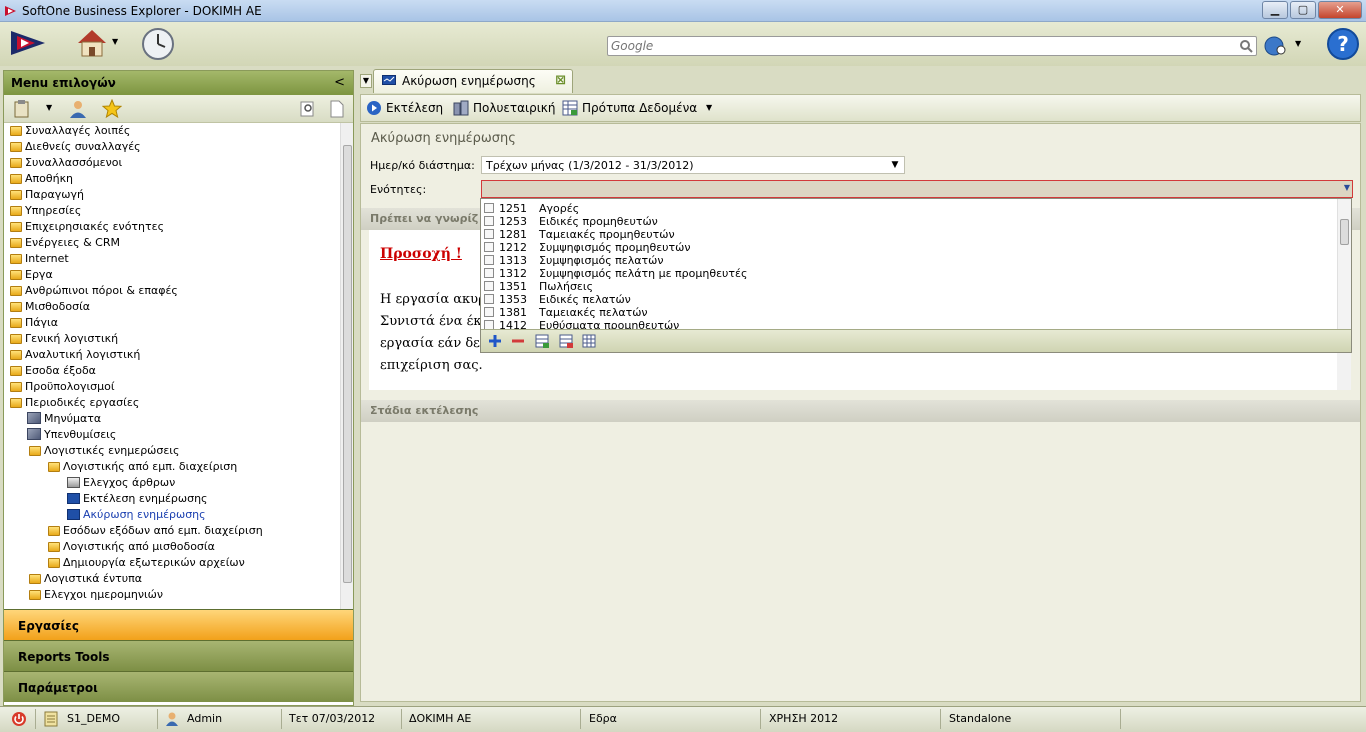  What do you see at coordinates (73, 514) in the screenshot?
I see `monitor-icon` at bounding box center [73, 514].